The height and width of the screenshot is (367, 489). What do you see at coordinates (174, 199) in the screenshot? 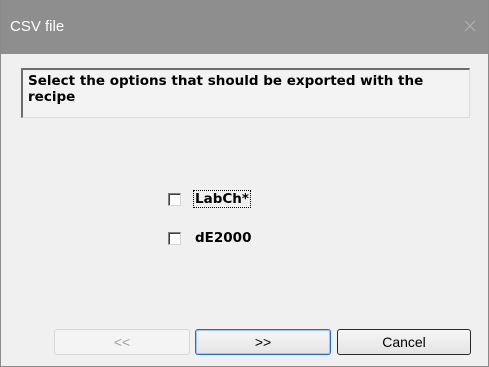
I see `labch-checkbox` at bounding box center [174, 199].